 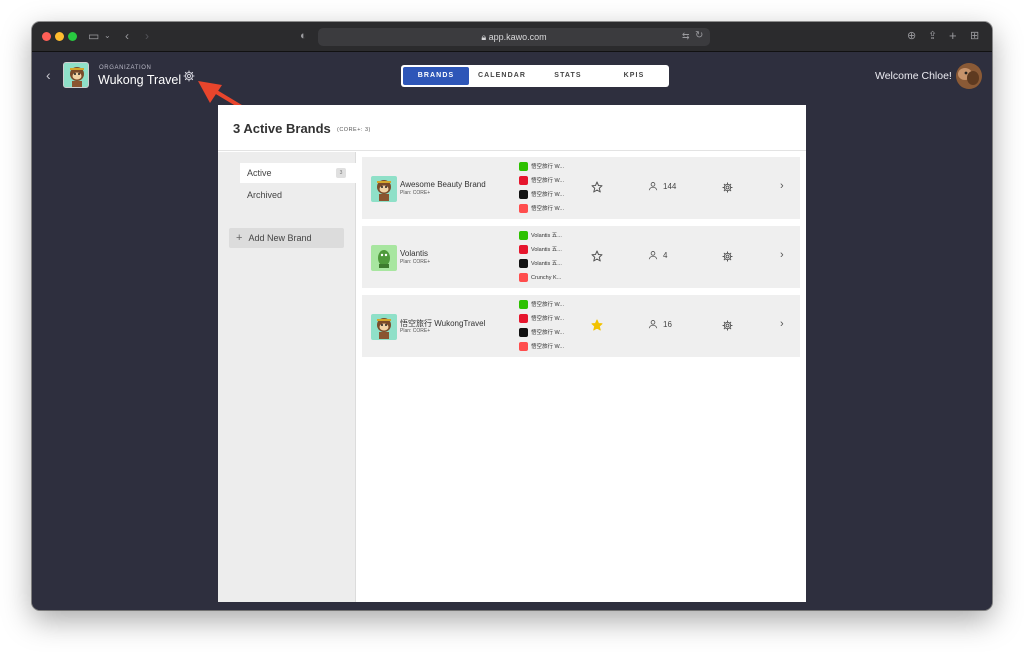 What do you see at coordinates (662, 186) in the screenshot?
I see `user-count: 144` at bounding box center [662, 186].